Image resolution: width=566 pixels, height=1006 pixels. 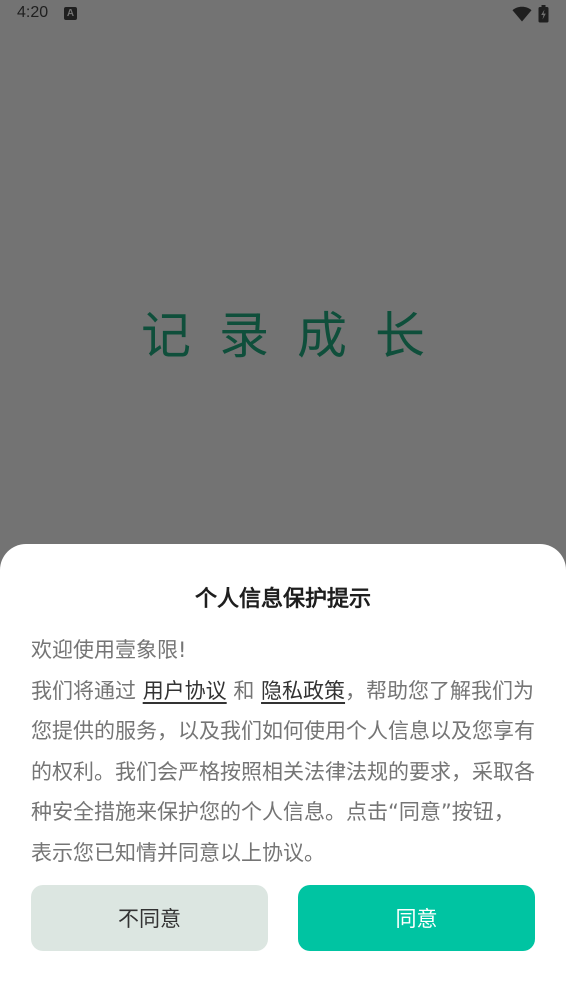 What do you see at coordinates (185, 691) in the screenshot?
I see `user-agreement-link: 用户协议` at bounding box center [185, 691].